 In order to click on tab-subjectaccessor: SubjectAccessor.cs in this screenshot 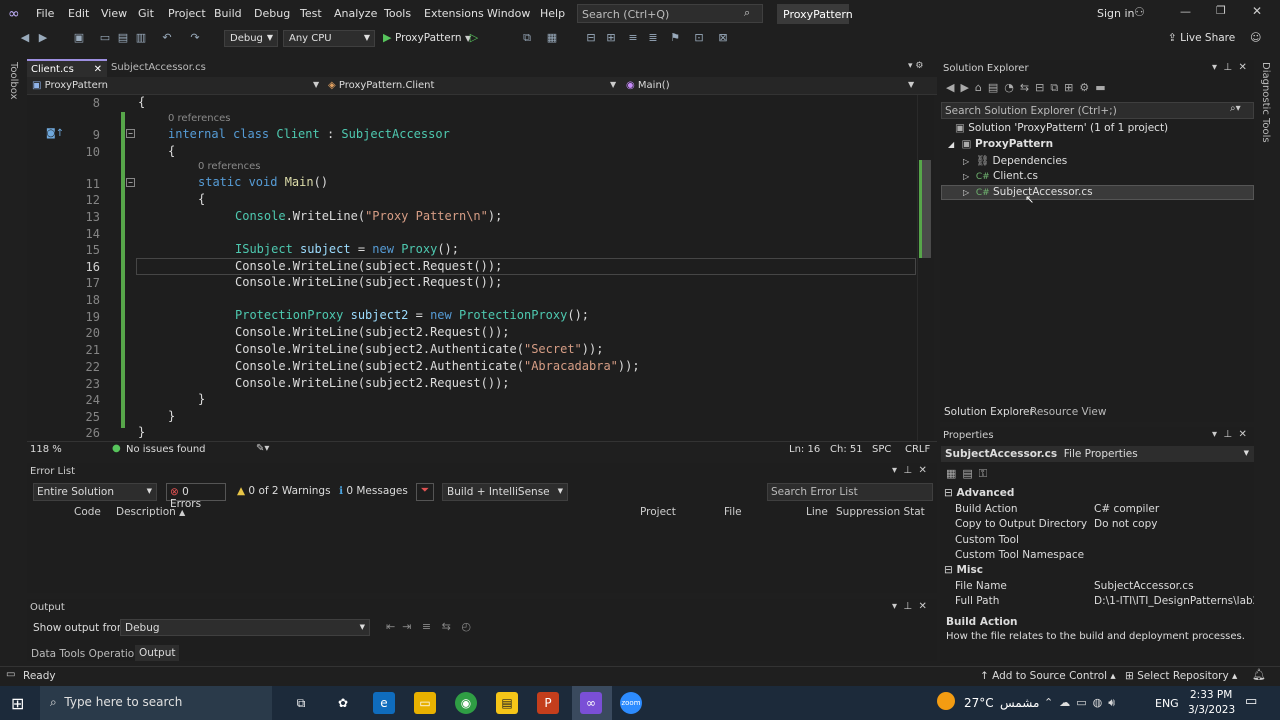, I will do `click(167, 68)`.